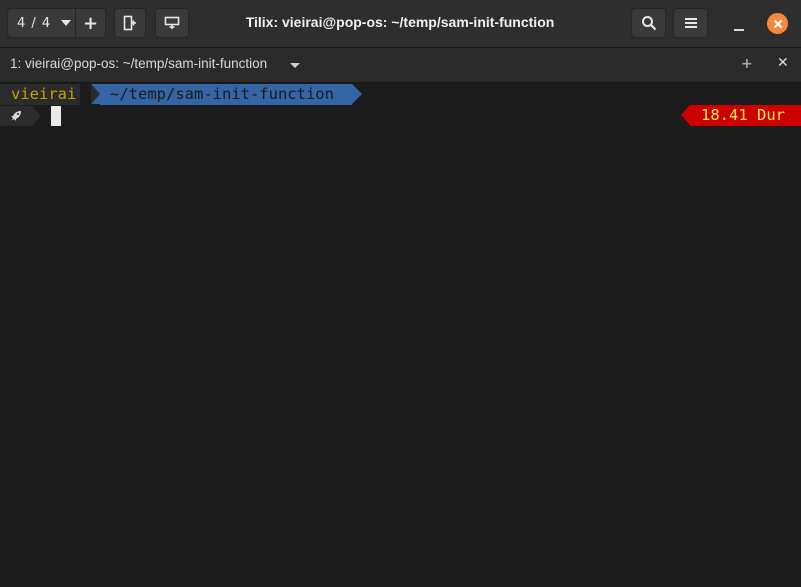 The image size is (801, 587). Describe the element at coordinates (739, 30) in the screenshot. I see `minimize-icon` at that location.